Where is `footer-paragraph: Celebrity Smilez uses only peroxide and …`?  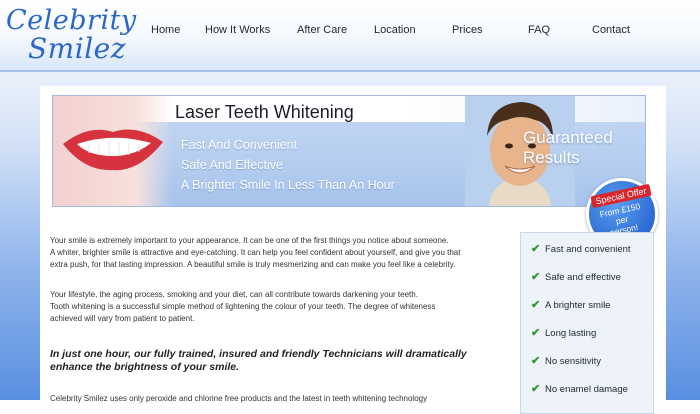
footer-paragraph: Celebrity Smilez uses only peroxide and … is located at coordinates (239, 398).